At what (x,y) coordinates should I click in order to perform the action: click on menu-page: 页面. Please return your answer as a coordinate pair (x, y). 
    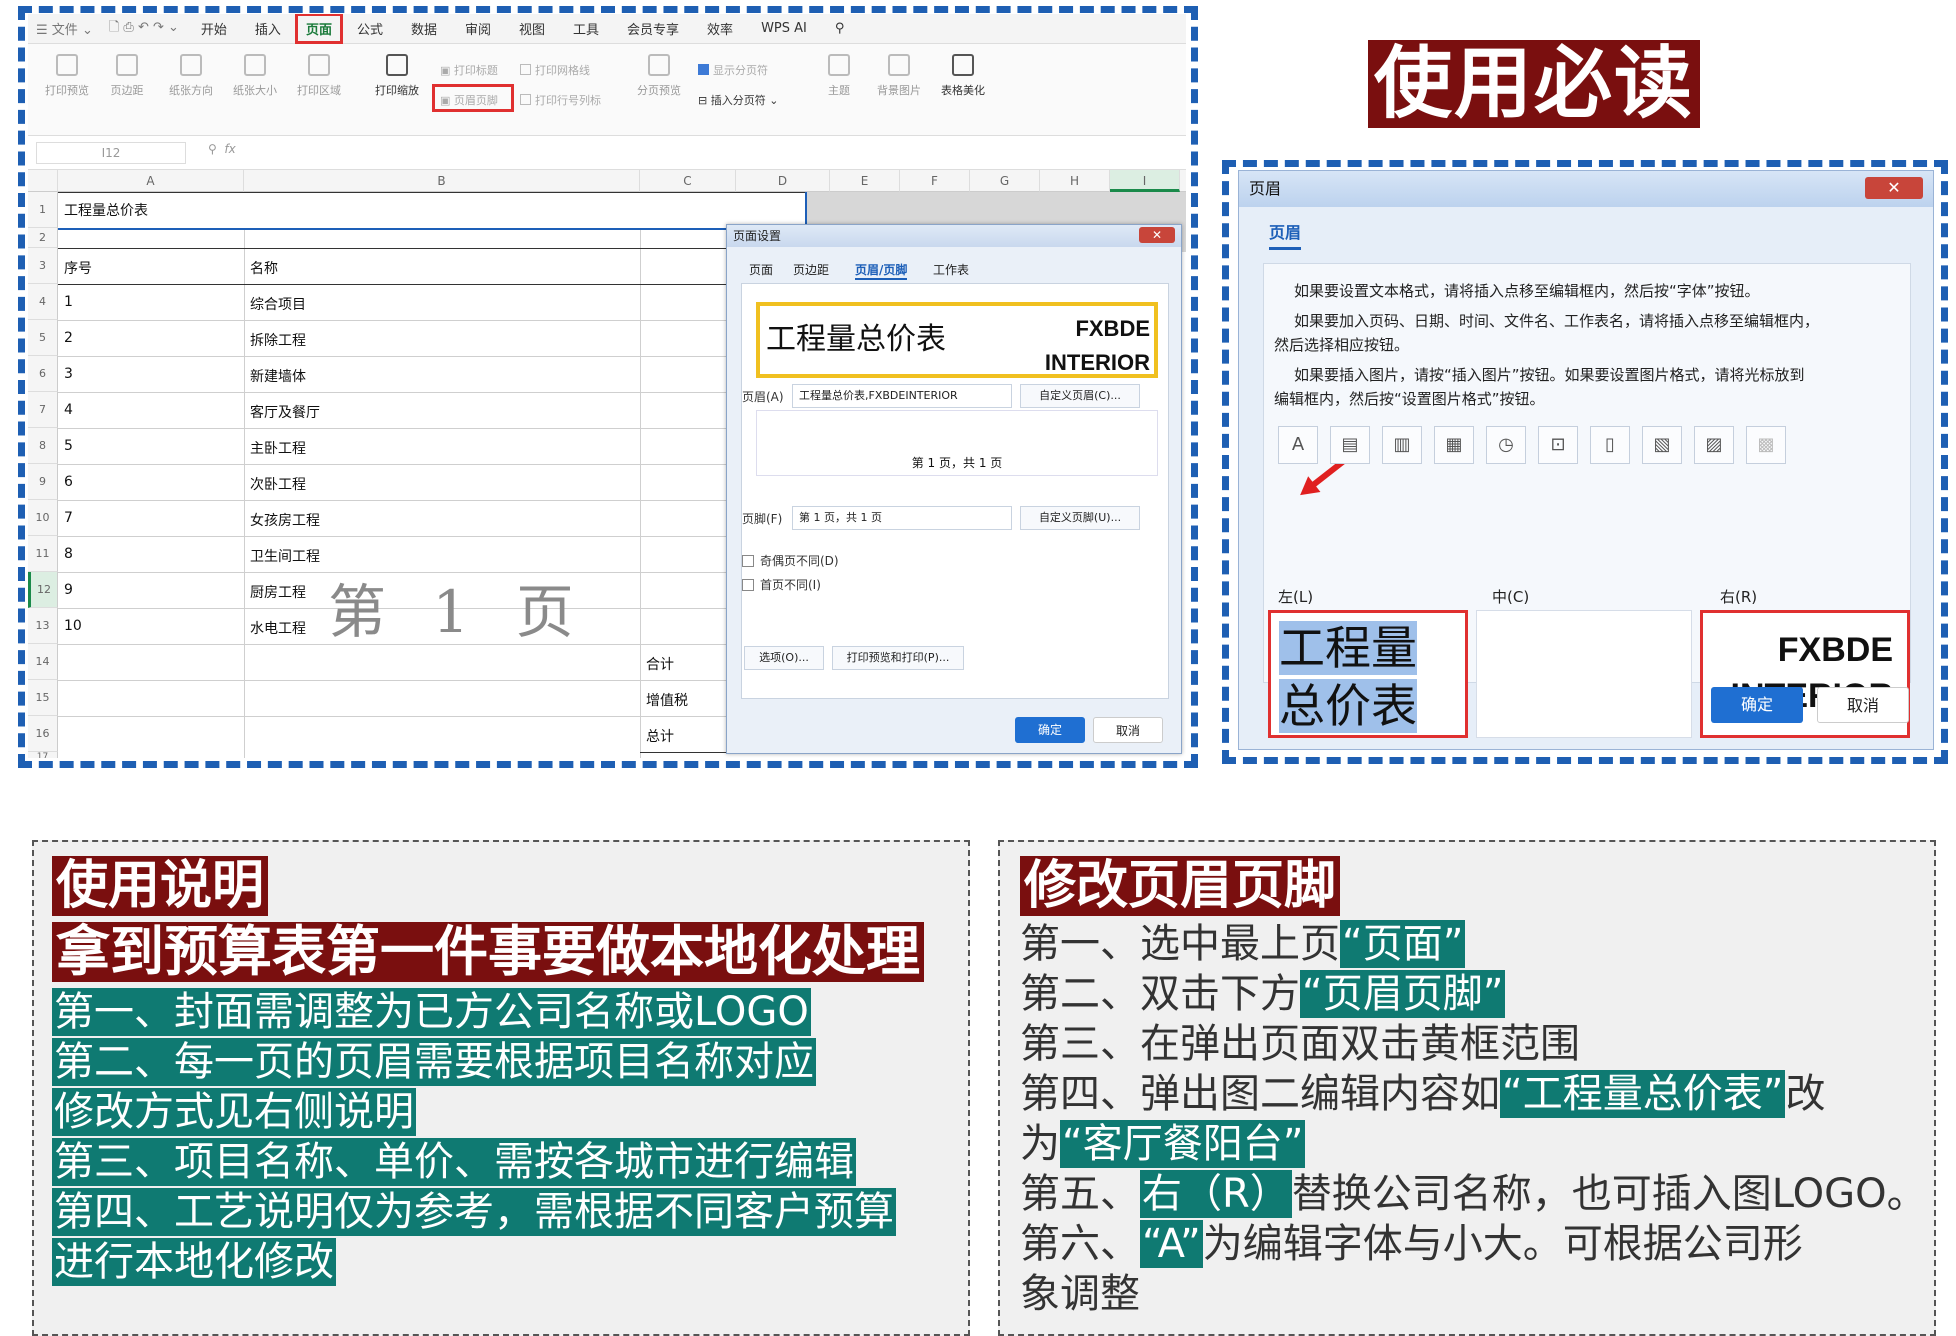
    Looking at the image, I should click on (318, 29).